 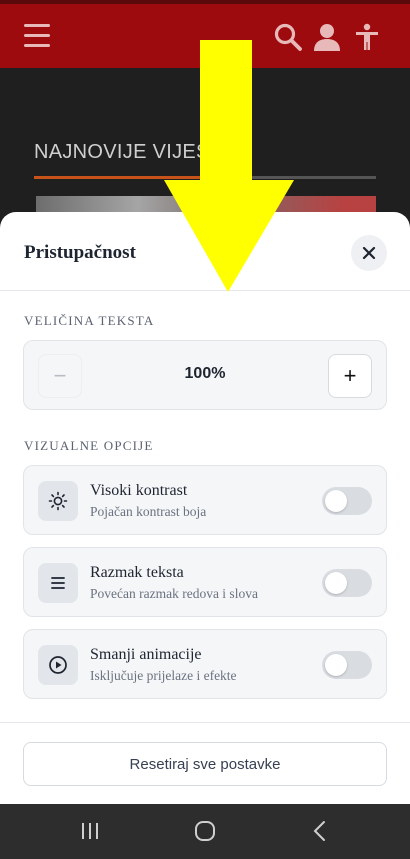 What do you see at coordinates (163, 675) in the screenshot?
I see `option-subtitle: Isključuje prijelaze i efekte` at bounding box center [163, 675].